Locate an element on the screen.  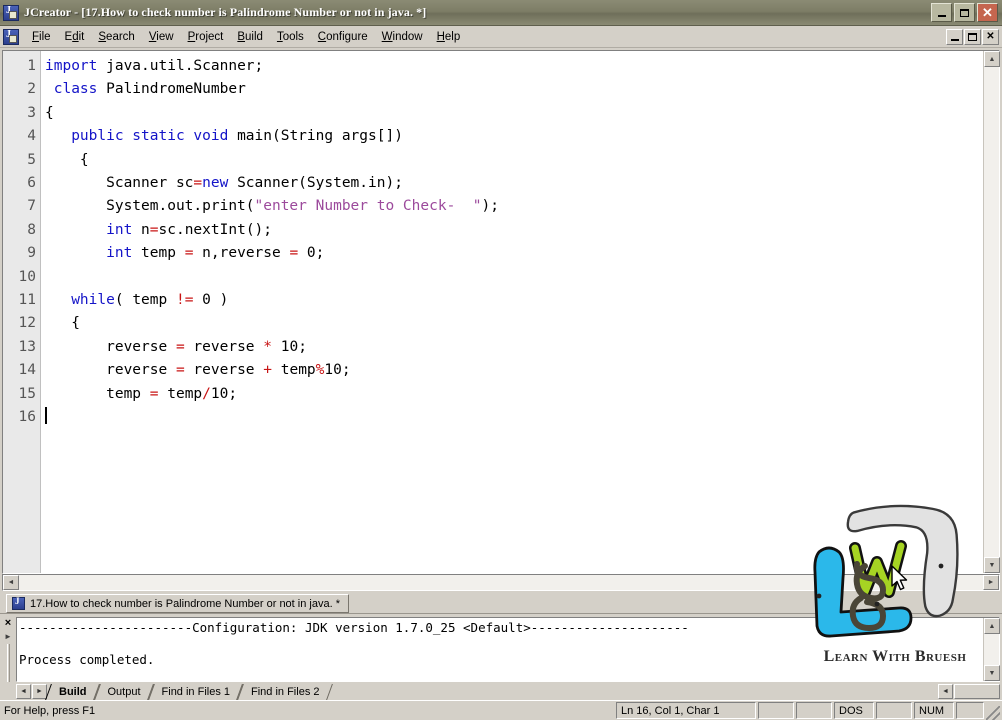
menu-item-edit: Edit is located at coordinates (75, 37).